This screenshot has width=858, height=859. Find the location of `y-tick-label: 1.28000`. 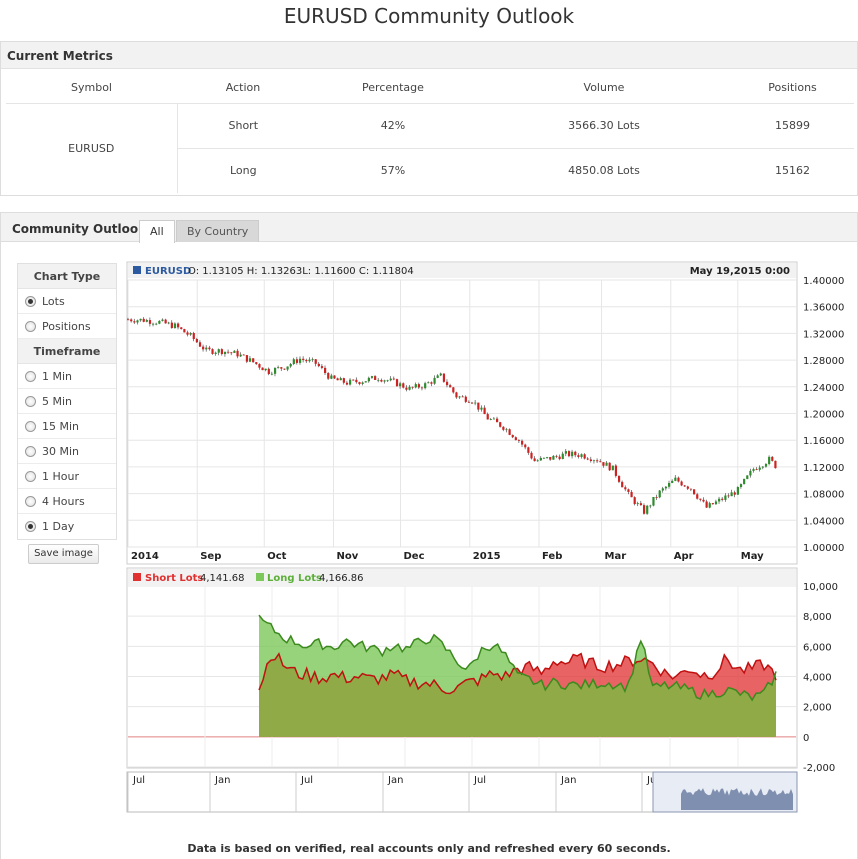

y-tick-label: 1.28000 is located at coordinates (823, 361).